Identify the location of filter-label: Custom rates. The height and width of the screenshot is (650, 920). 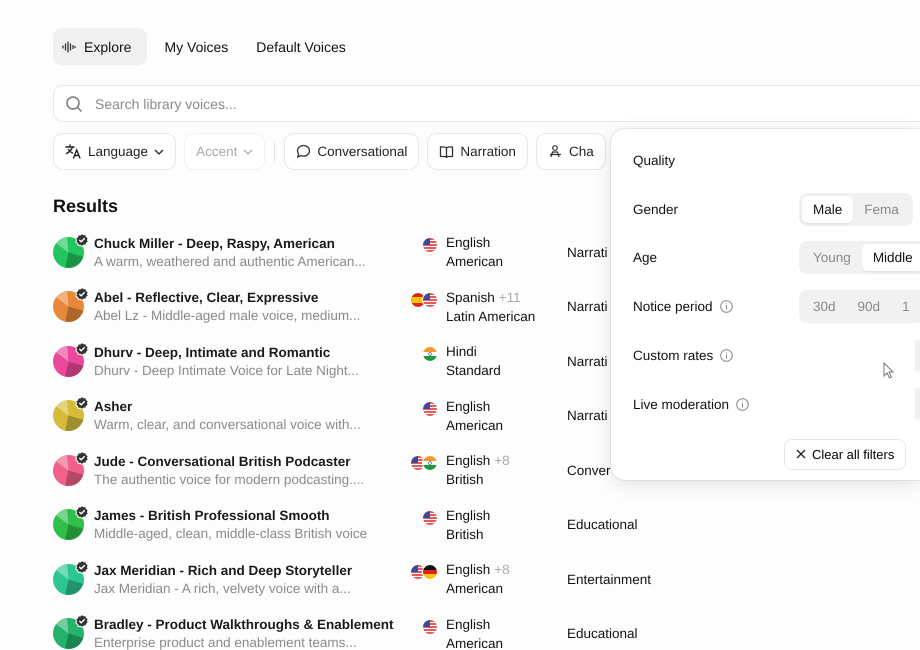
(673, 356).